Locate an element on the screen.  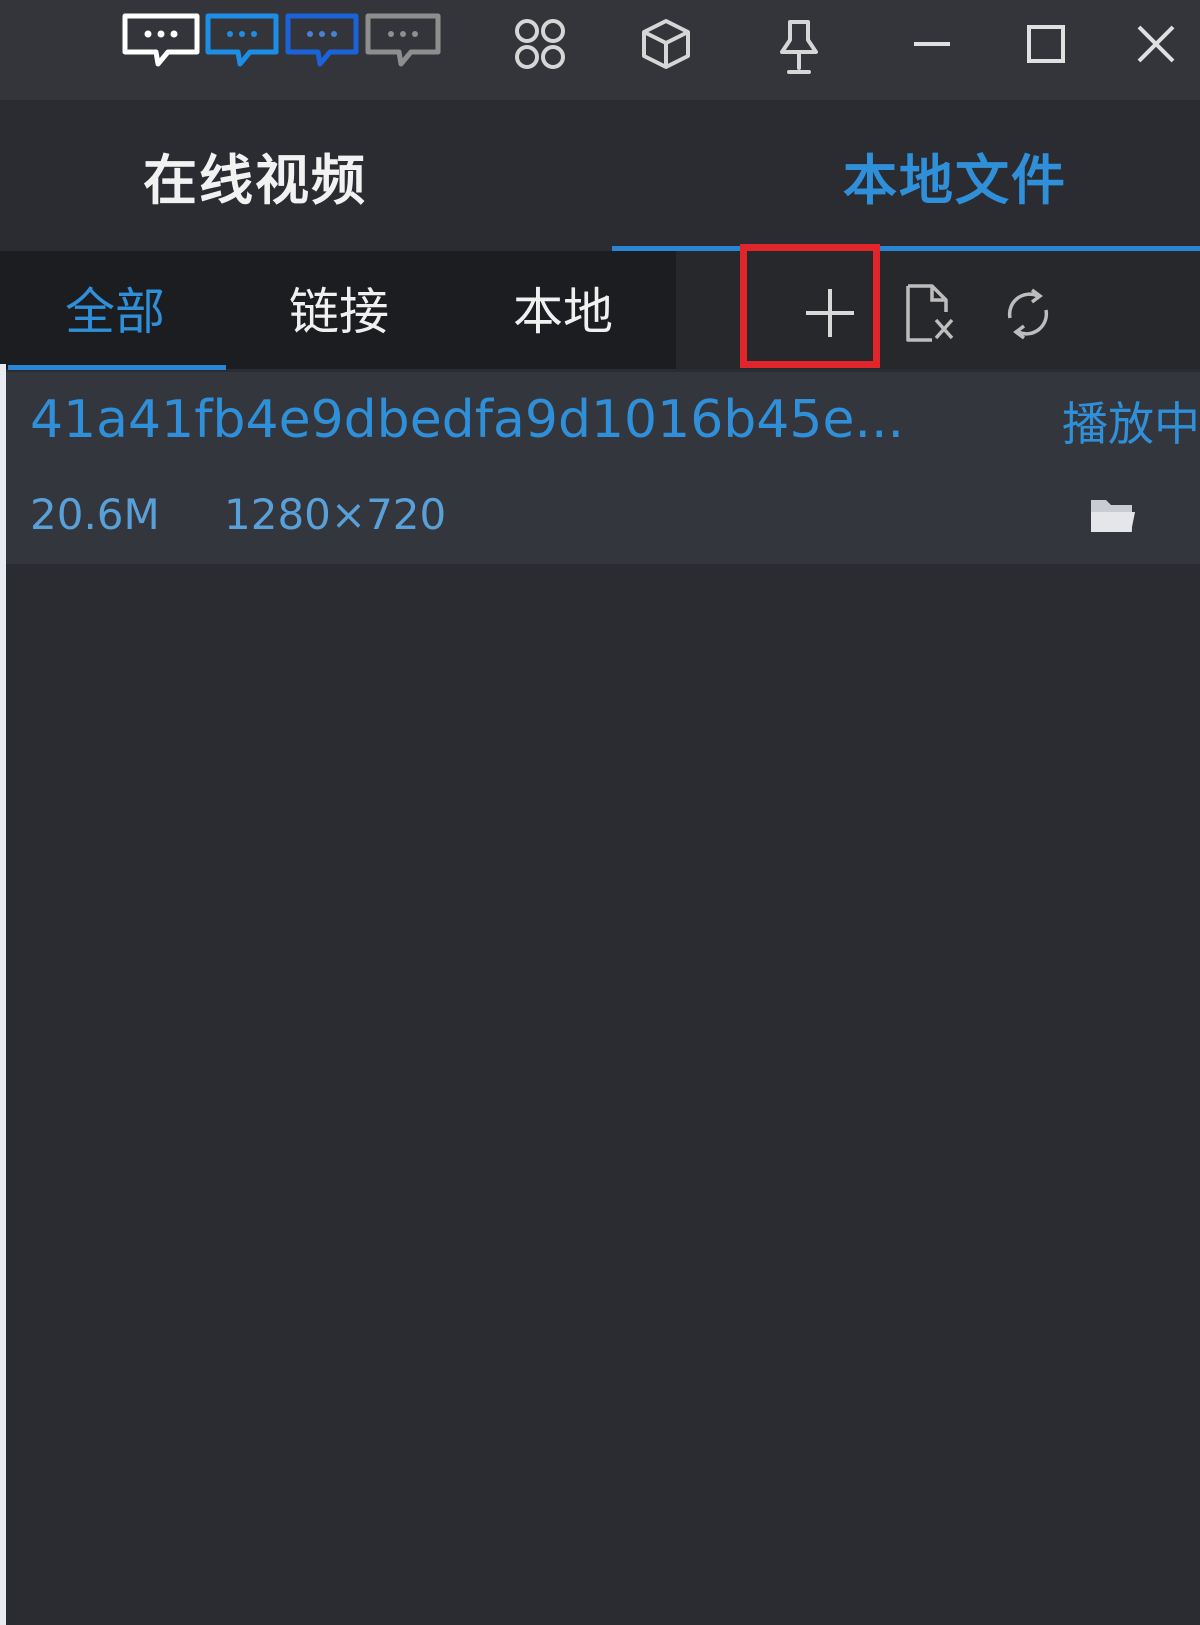
danmaku-gray-icon is located at coordinates (403, 41).